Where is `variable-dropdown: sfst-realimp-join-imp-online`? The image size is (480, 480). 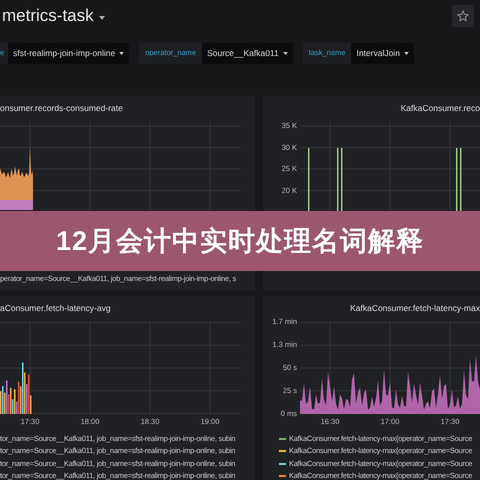
variable-dropdown: sfst-realimp-join-imp-online is located at coordinates (69, 53).